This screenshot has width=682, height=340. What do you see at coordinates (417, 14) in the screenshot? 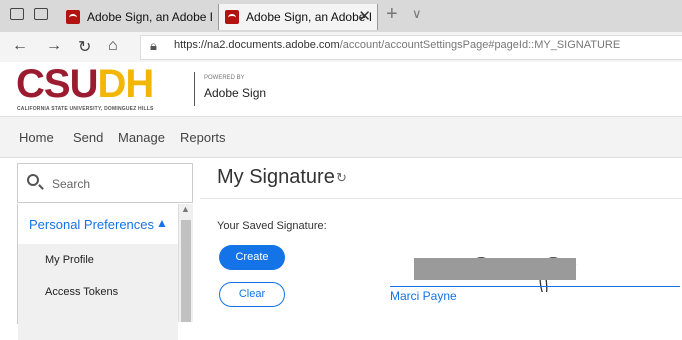
I see `tab-list-chevron-icon: ∨` at bounding box center [417, 14].